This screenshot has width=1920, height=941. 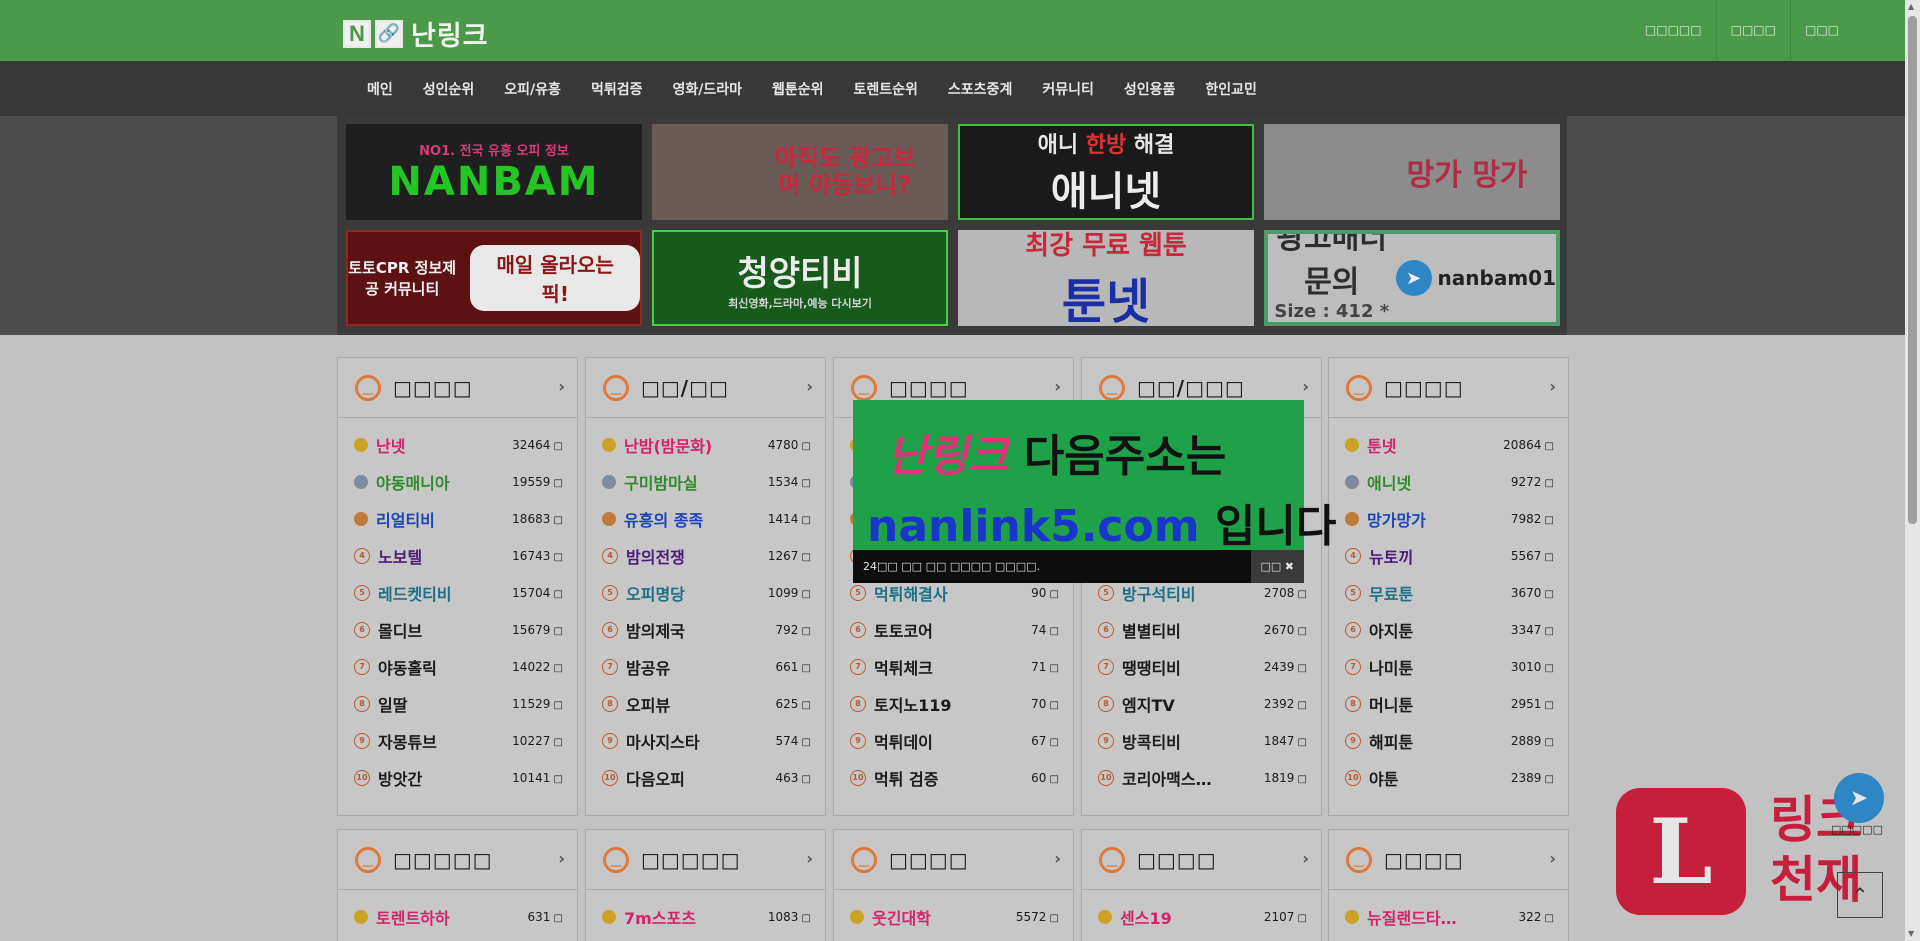 I want to click on list-item: 뉴질랜드타… 322, so click(x=1448, y=916).